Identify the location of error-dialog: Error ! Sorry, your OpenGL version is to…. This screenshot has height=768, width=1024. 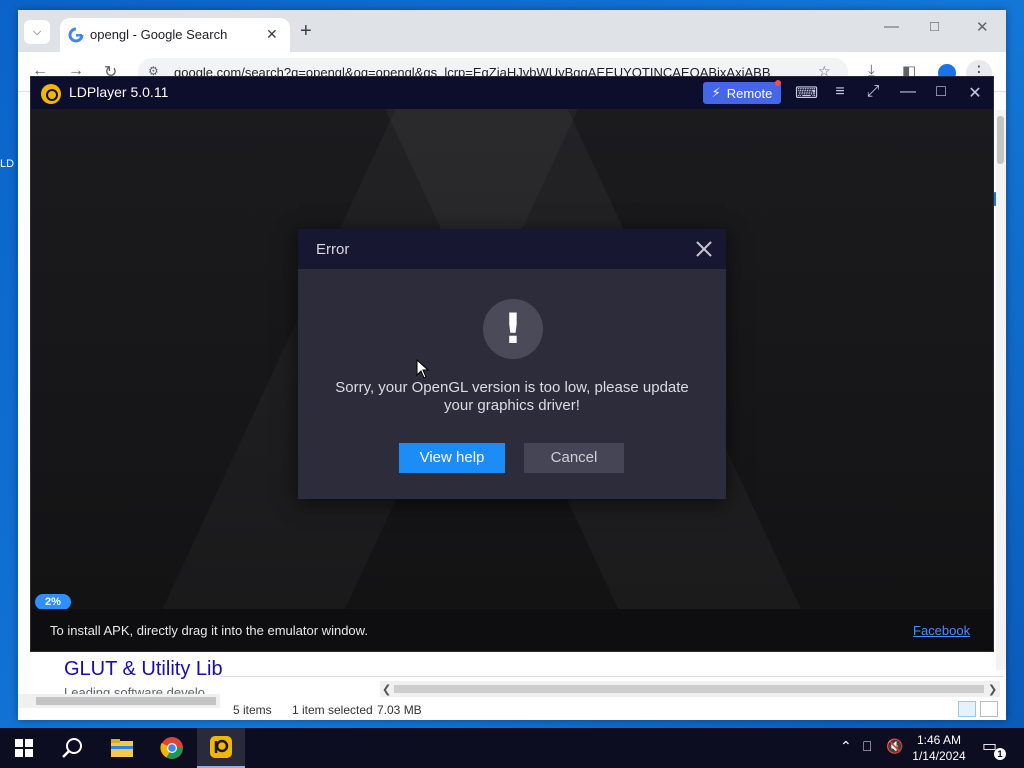
(512, 364).